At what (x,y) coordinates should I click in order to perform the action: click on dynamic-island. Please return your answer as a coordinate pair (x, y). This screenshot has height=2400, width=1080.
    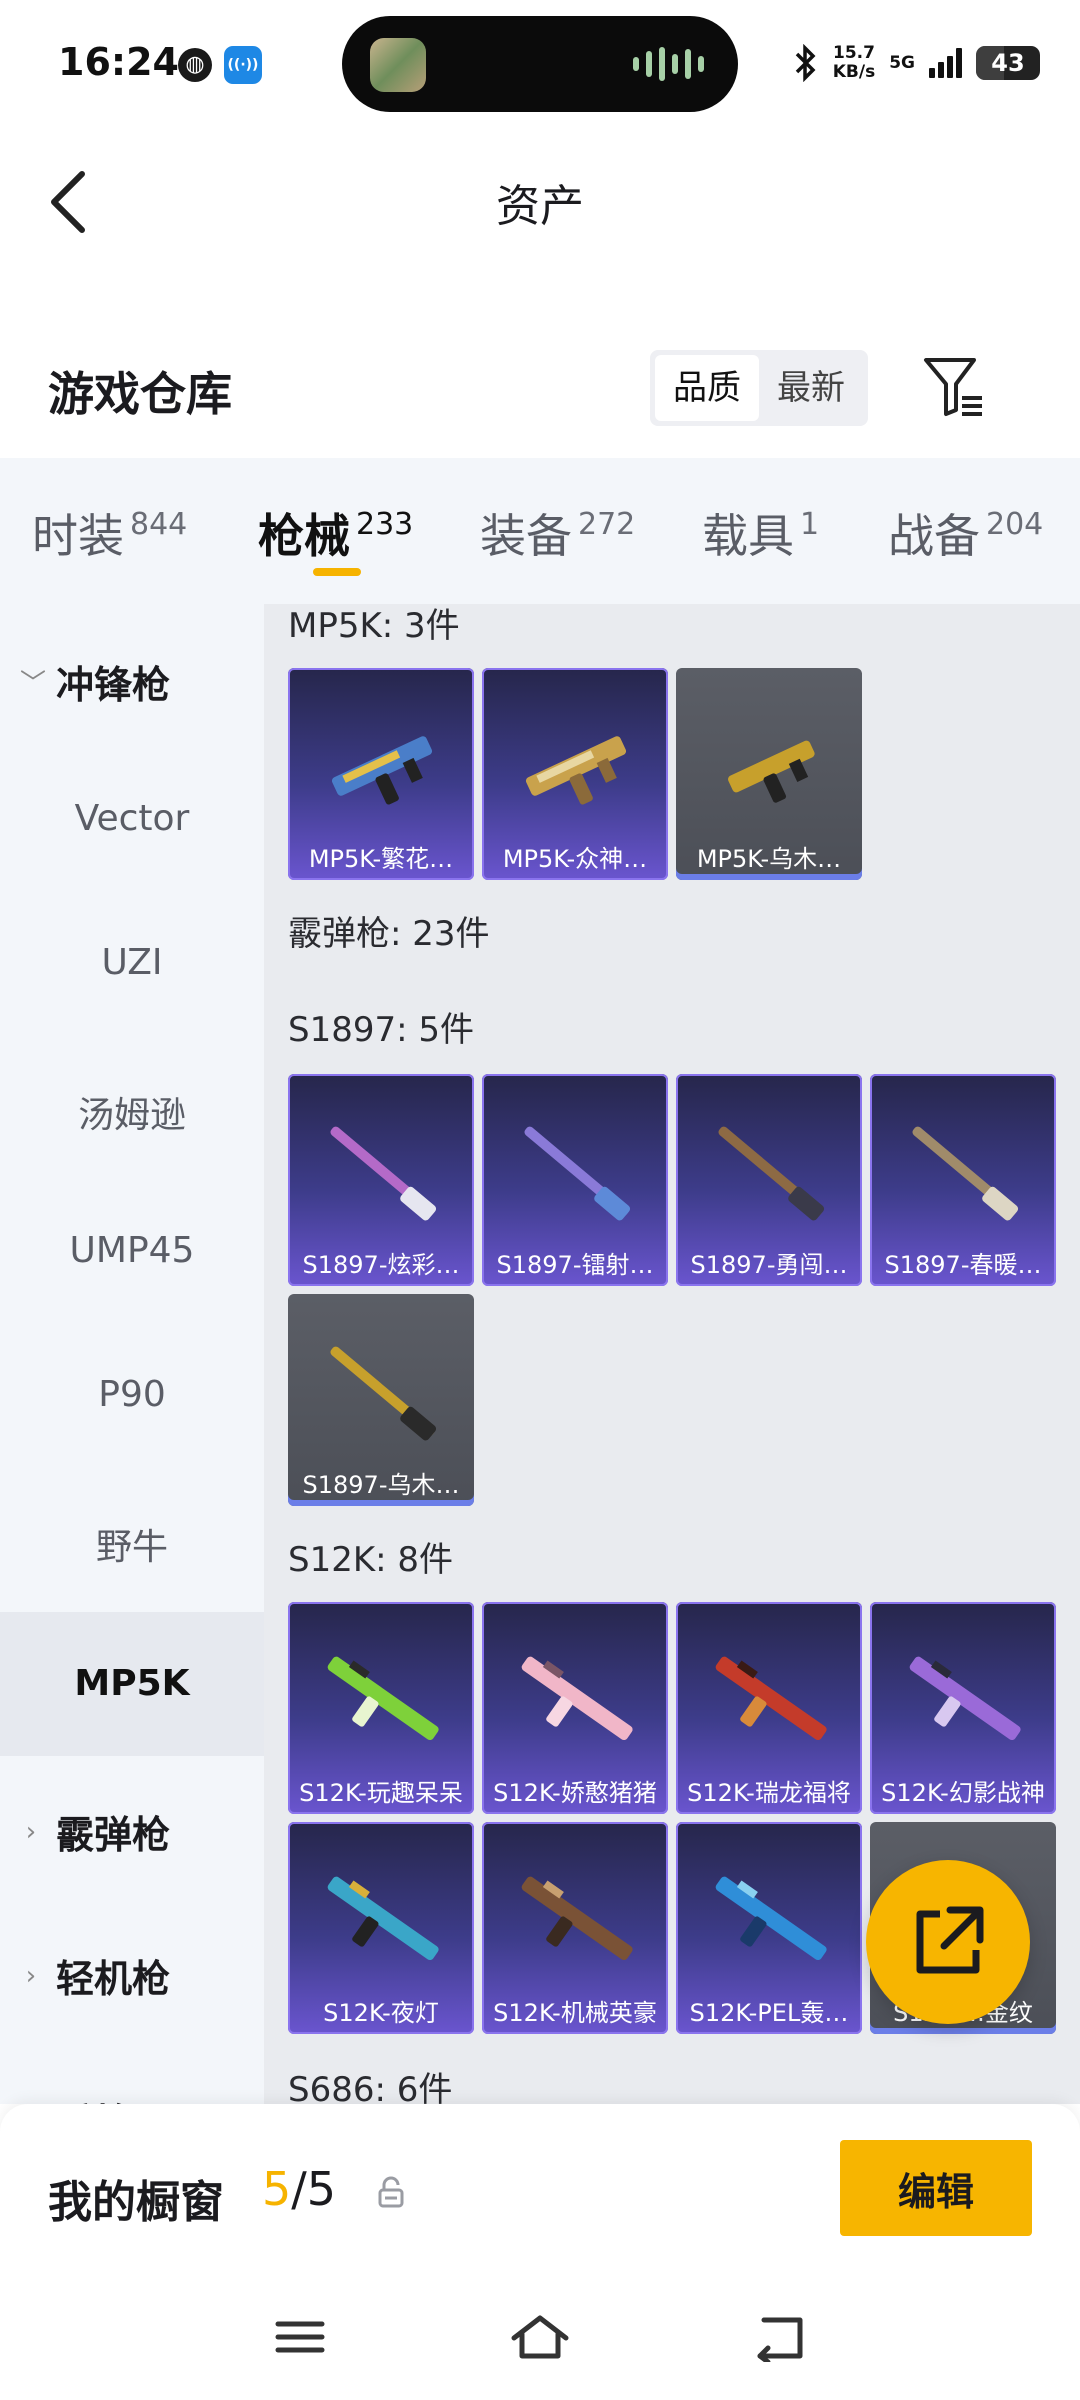
    Looking at the image, I should click on (540, 64).